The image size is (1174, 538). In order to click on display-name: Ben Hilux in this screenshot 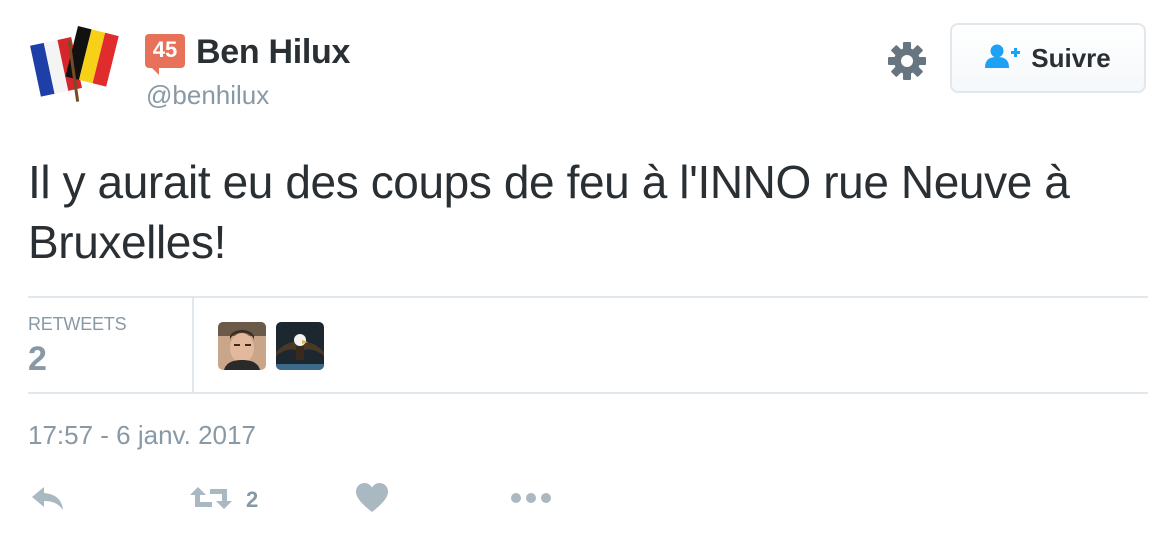, I will do `click(273, 52)`.